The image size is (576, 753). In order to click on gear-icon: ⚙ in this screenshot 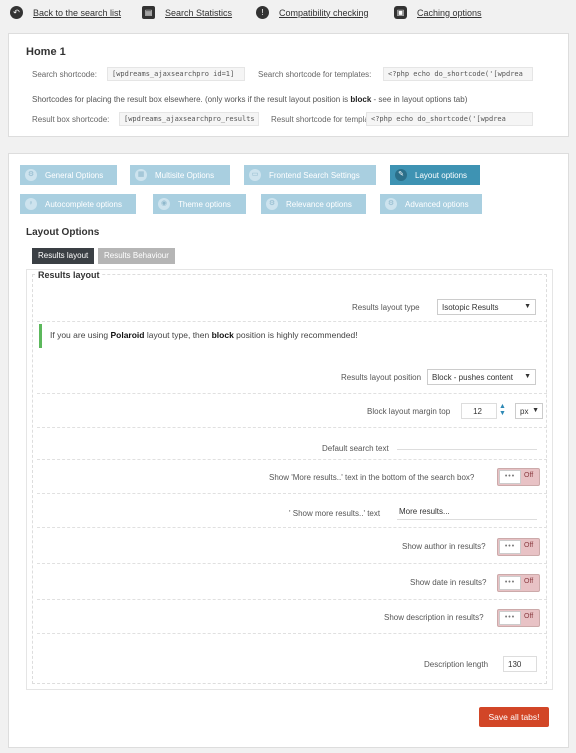, I will do `click(31, 175)`.